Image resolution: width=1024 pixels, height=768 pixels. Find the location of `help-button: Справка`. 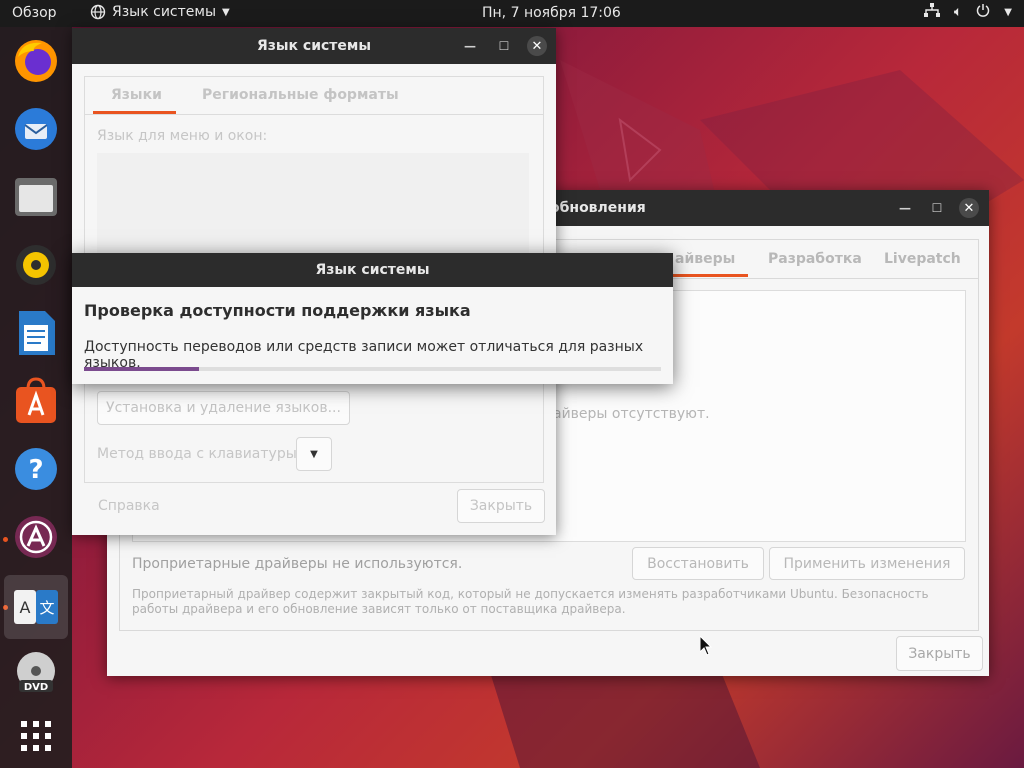

help-button: Справка is located at coordinates (129, 506).